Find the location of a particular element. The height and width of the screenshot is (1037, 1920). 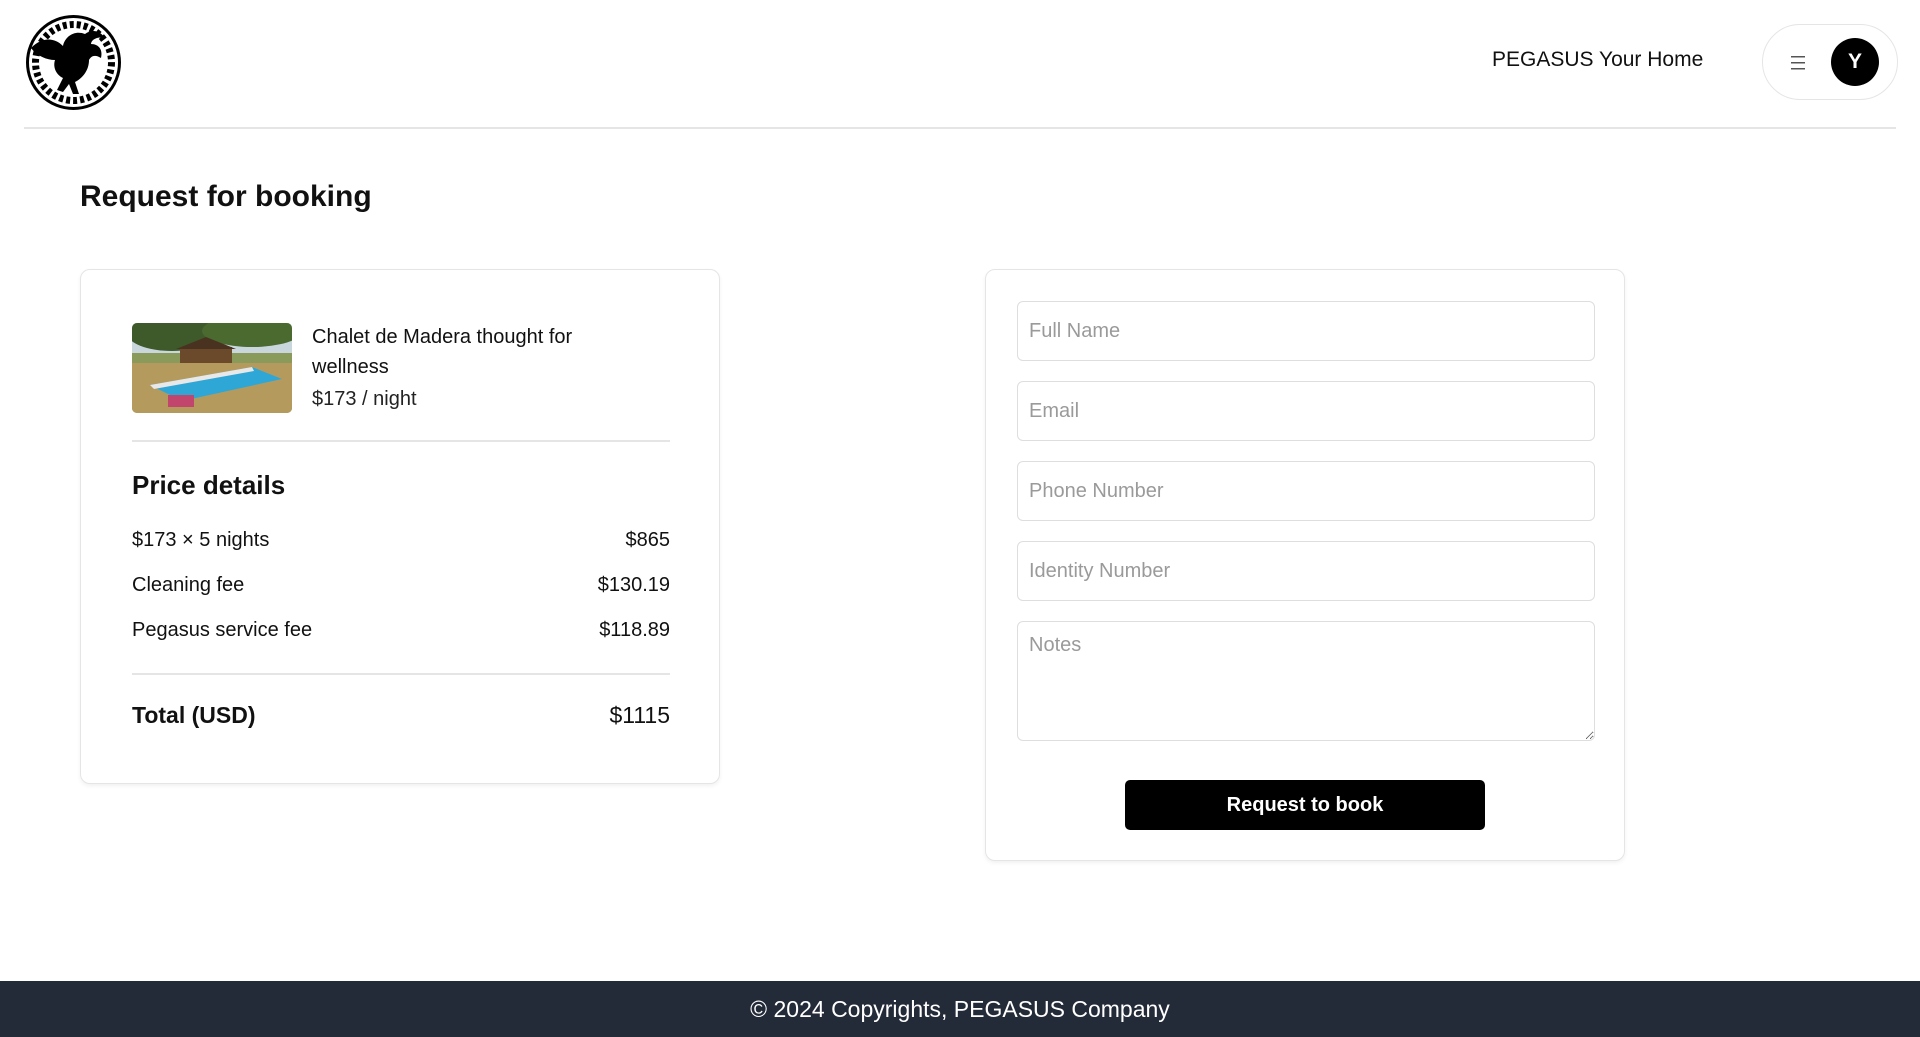

identity-number-field is located at coordinates (1306, 571).